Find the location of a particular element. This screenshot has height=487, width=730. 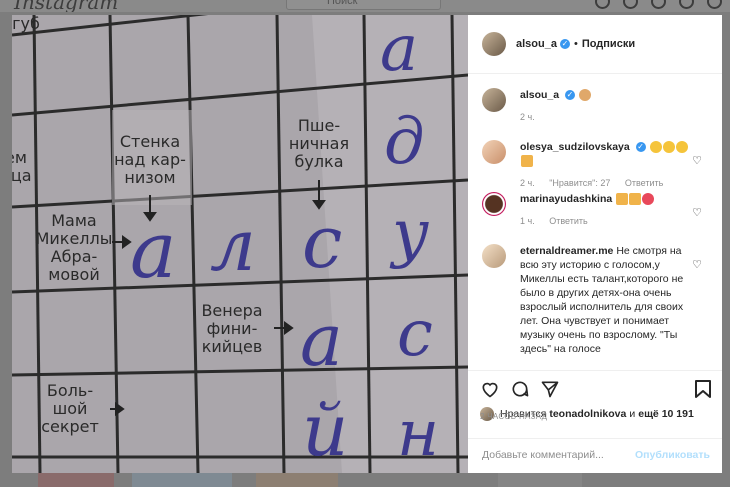

caption: alsou_a ✓ 2 ч. is located at coordinates (596, 106).